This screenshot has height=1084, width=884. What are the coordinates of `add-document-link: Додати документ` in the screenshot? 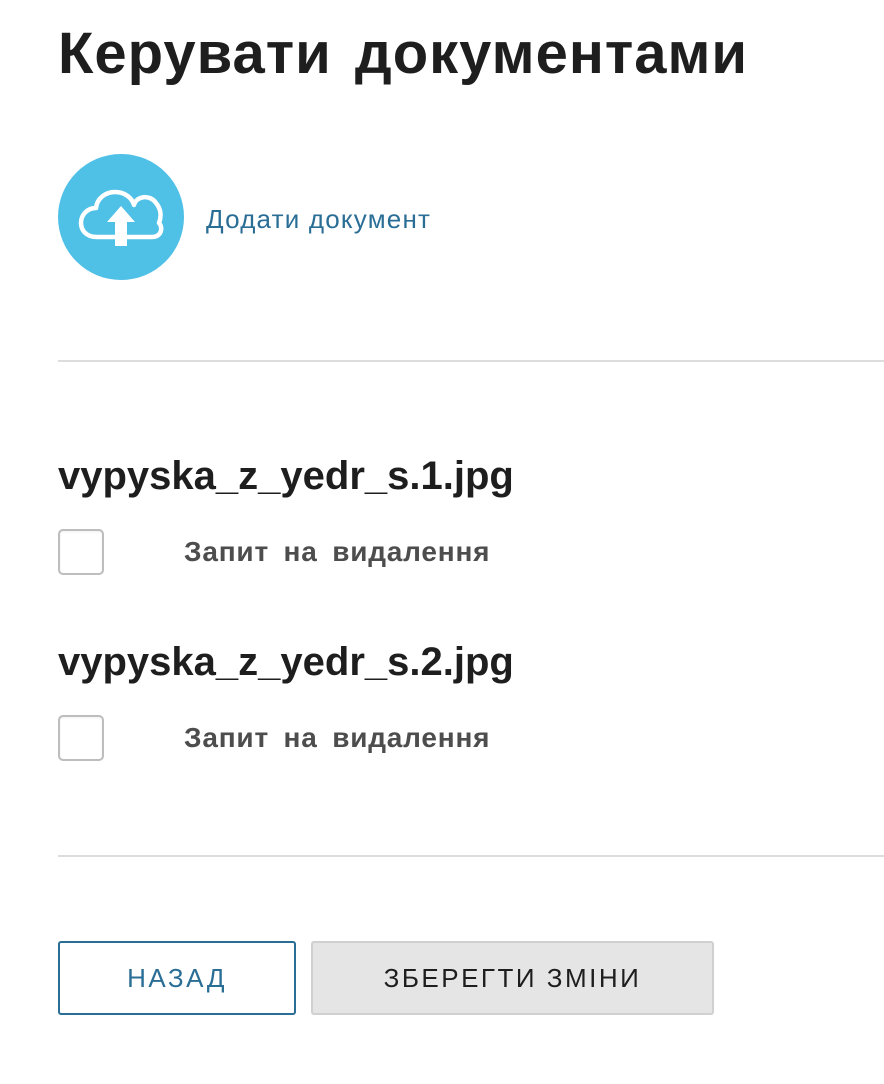 It's located at (318, 219).